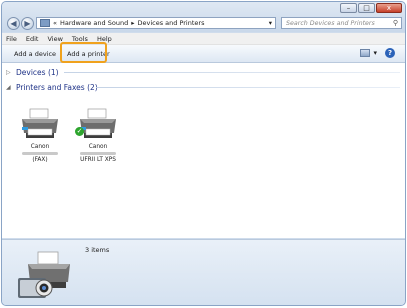  I want to click on change-view-icon, so click(365, 53).